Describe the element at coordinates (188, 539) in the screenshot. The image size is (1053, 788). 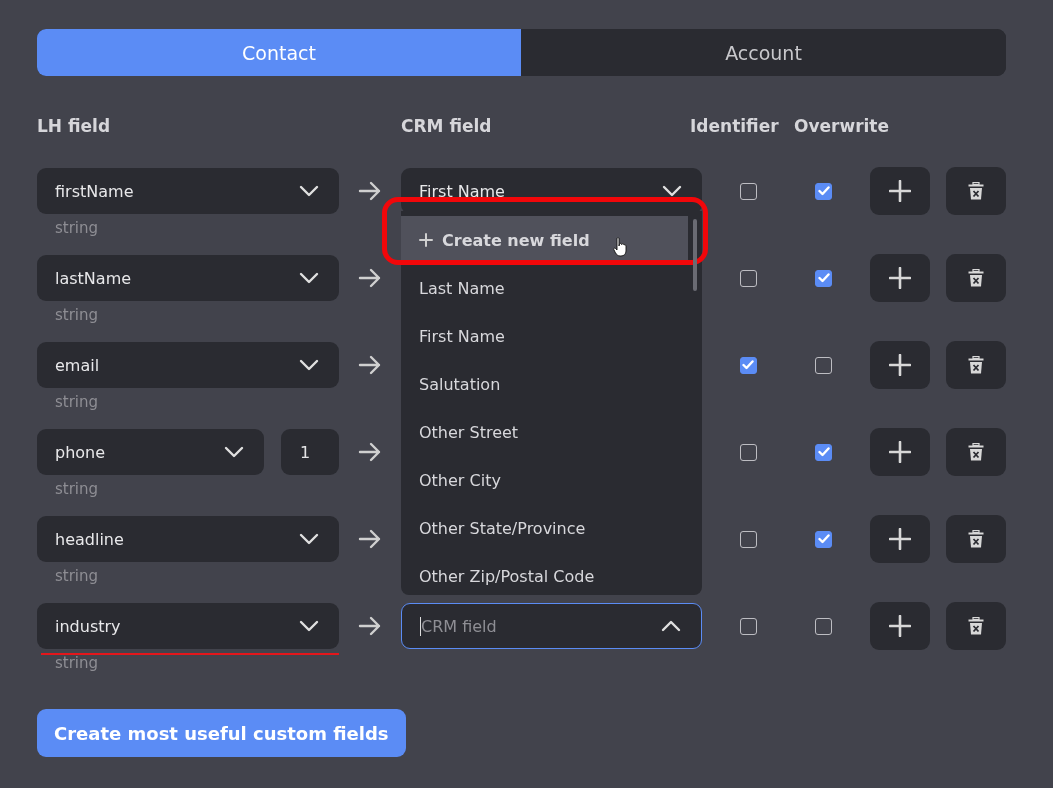
I see `lh-field-select: headline` at that location.